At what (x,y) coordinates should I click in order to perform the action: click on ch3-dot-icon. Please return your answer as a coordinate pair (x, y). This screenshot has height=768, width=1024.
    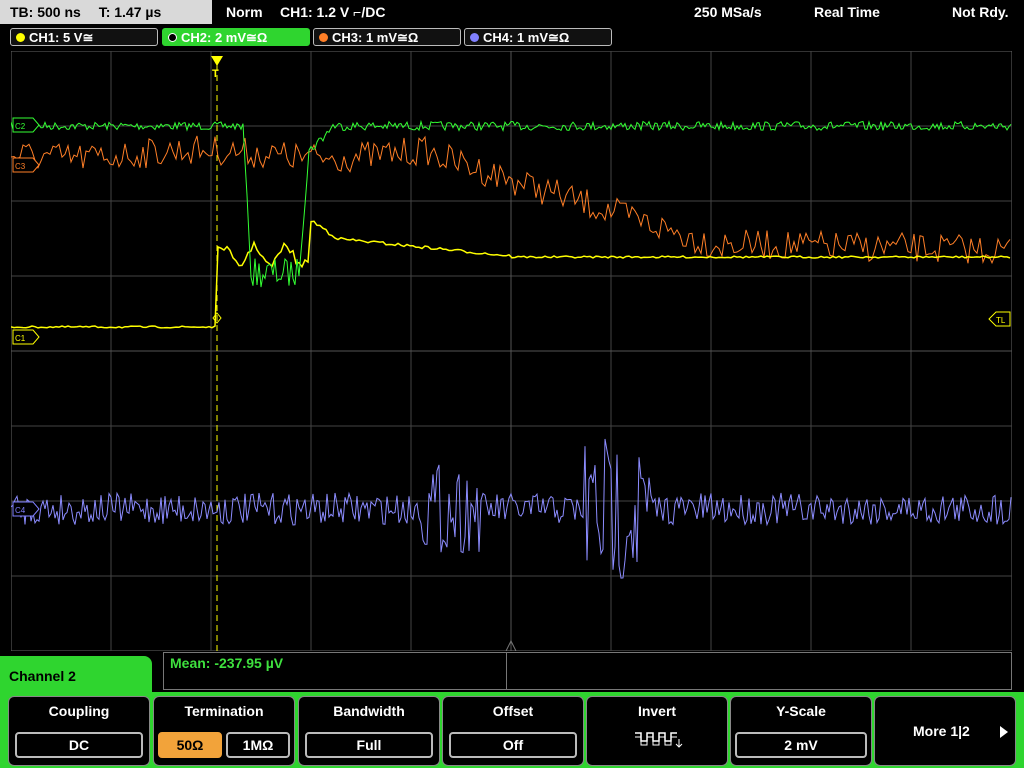
    Looking at the image, I should click on (323, 37).